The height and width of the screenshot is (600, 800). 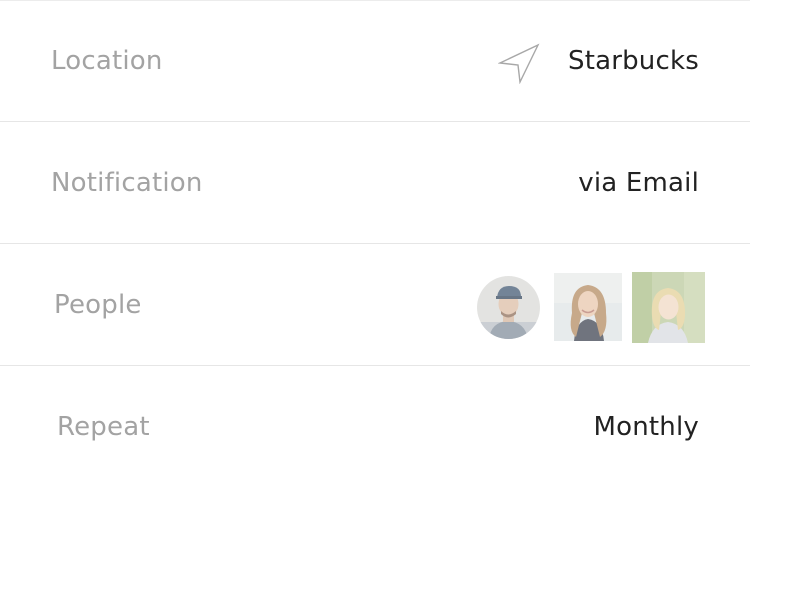 What do you see at coordinates (668, 307) in the screenshot?
I see `person-3-avatar` at bounding box center [668, 307].